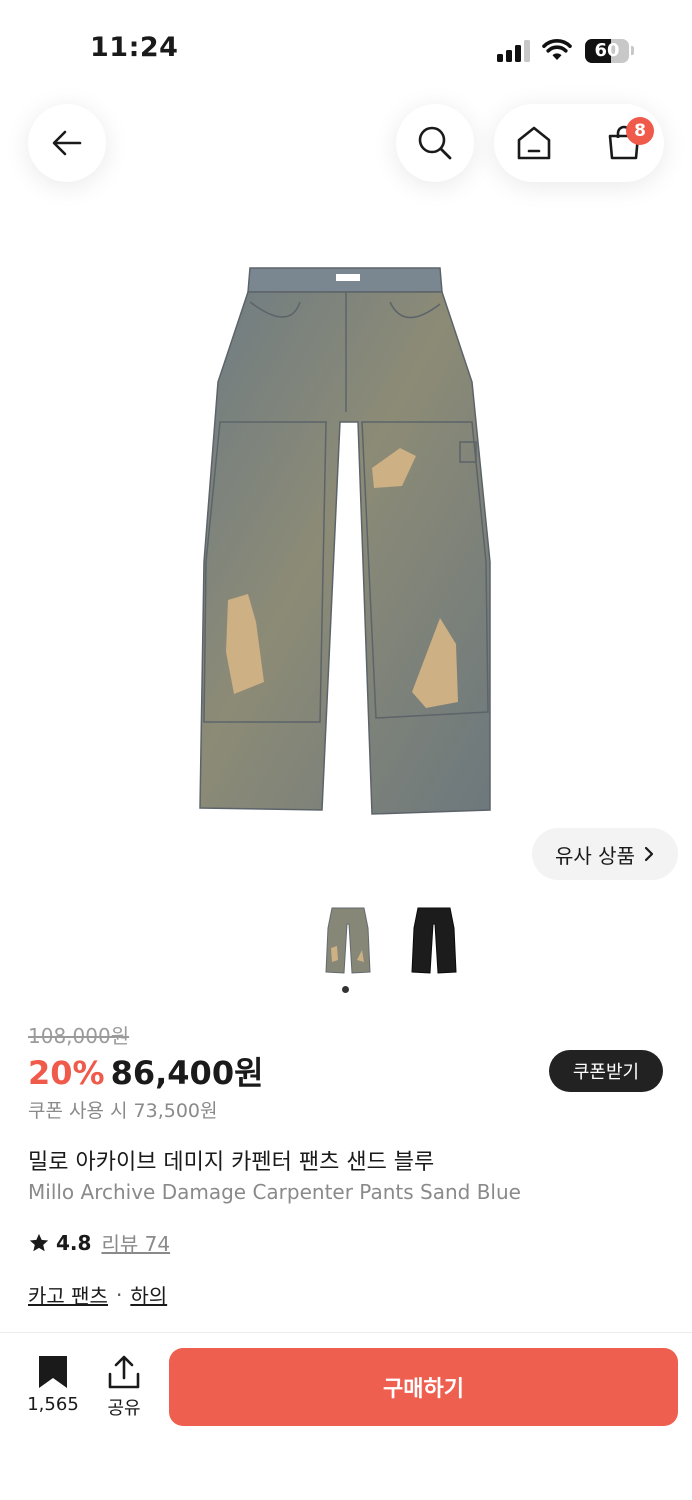  Describe the element at coordinates (346, 50) in the screenshot. I see `status-bar: 11:24 60` at that location.